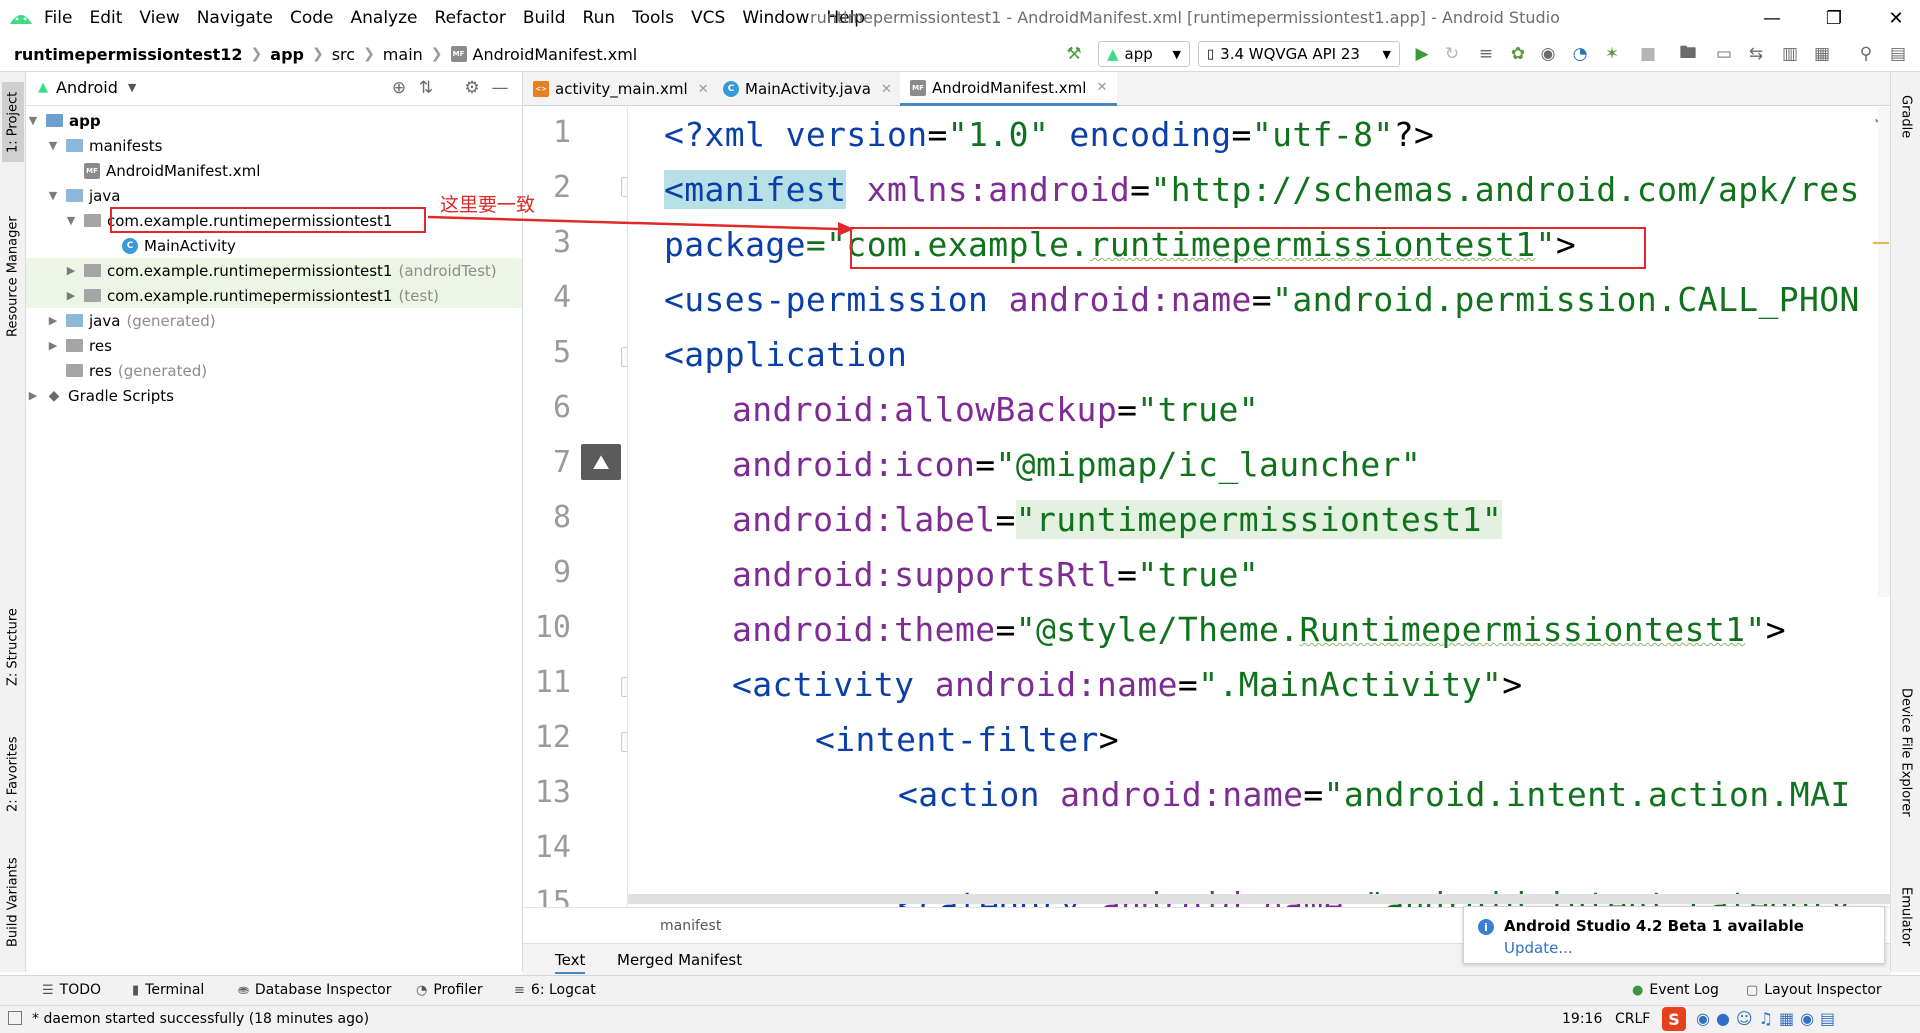  Describe the element at coordinates (449, 990) in the screenshot. I see `tool-profiler: ◔ Profiler` at that location.